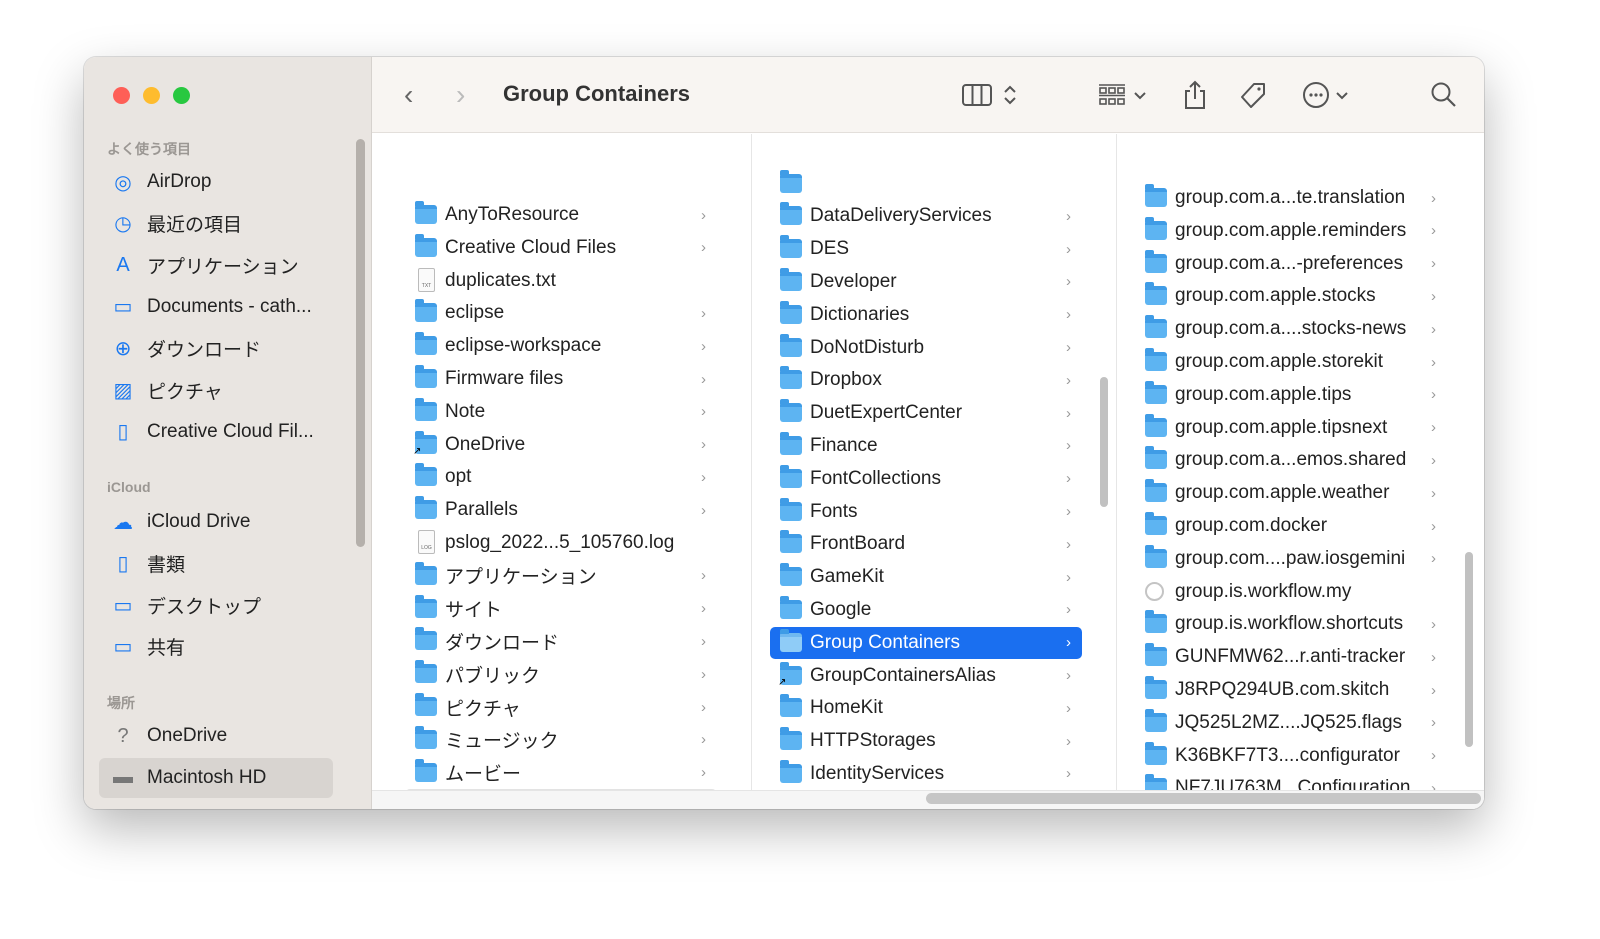 This screenshot has width=1600, height=939. Describe the element at coordinates (926, 348) in the screenshot. I see `file-row: DoNotDisturb ›` at that location.